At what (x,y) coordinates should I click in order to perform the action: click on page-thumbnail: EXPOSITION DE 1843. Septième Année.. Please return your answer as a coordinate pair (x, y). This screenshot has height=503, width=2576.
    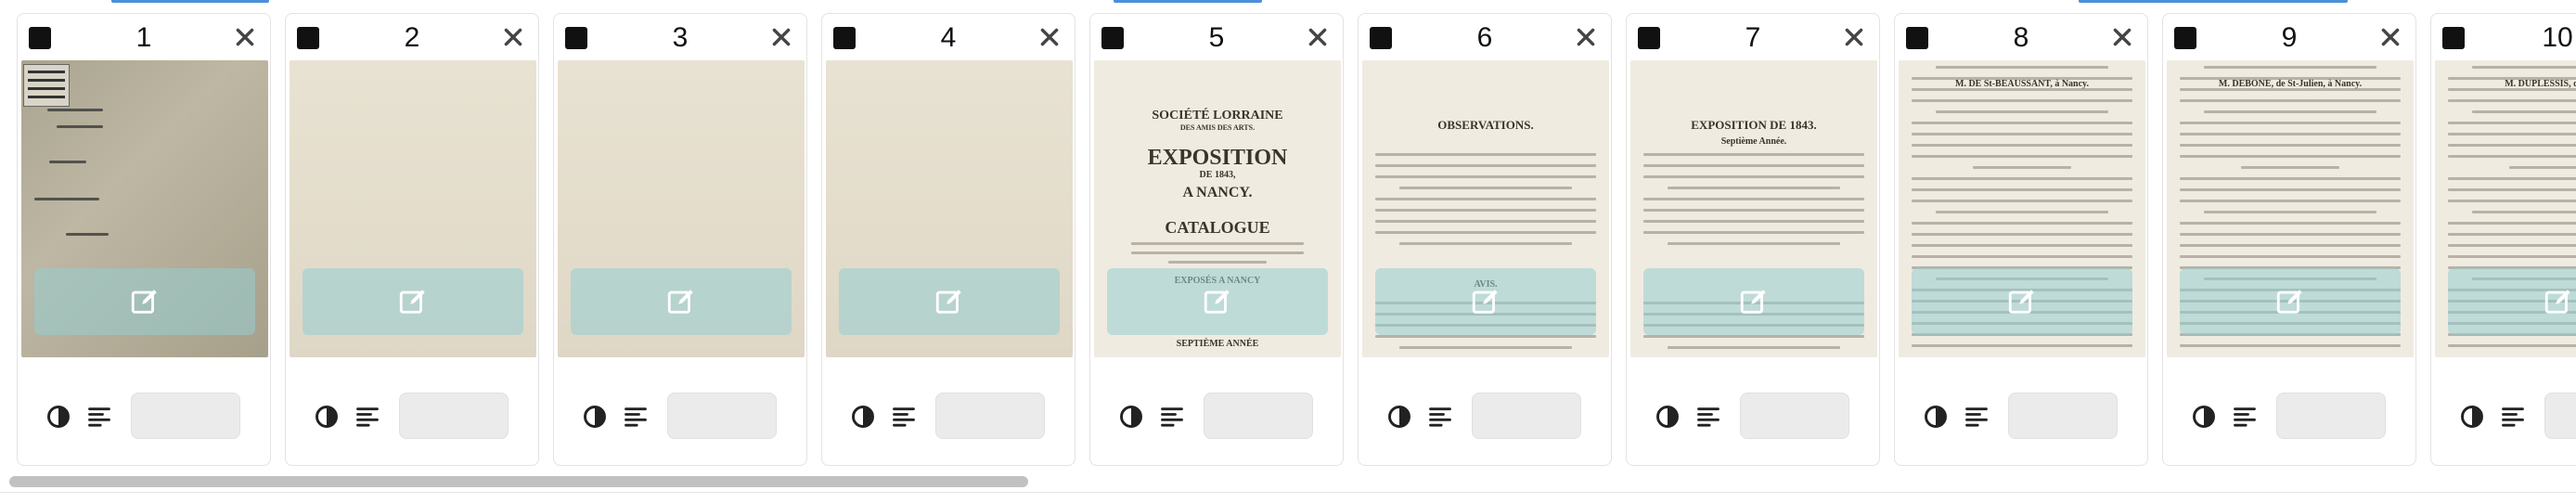
    Looking at the image, I should click on (1753, 208).